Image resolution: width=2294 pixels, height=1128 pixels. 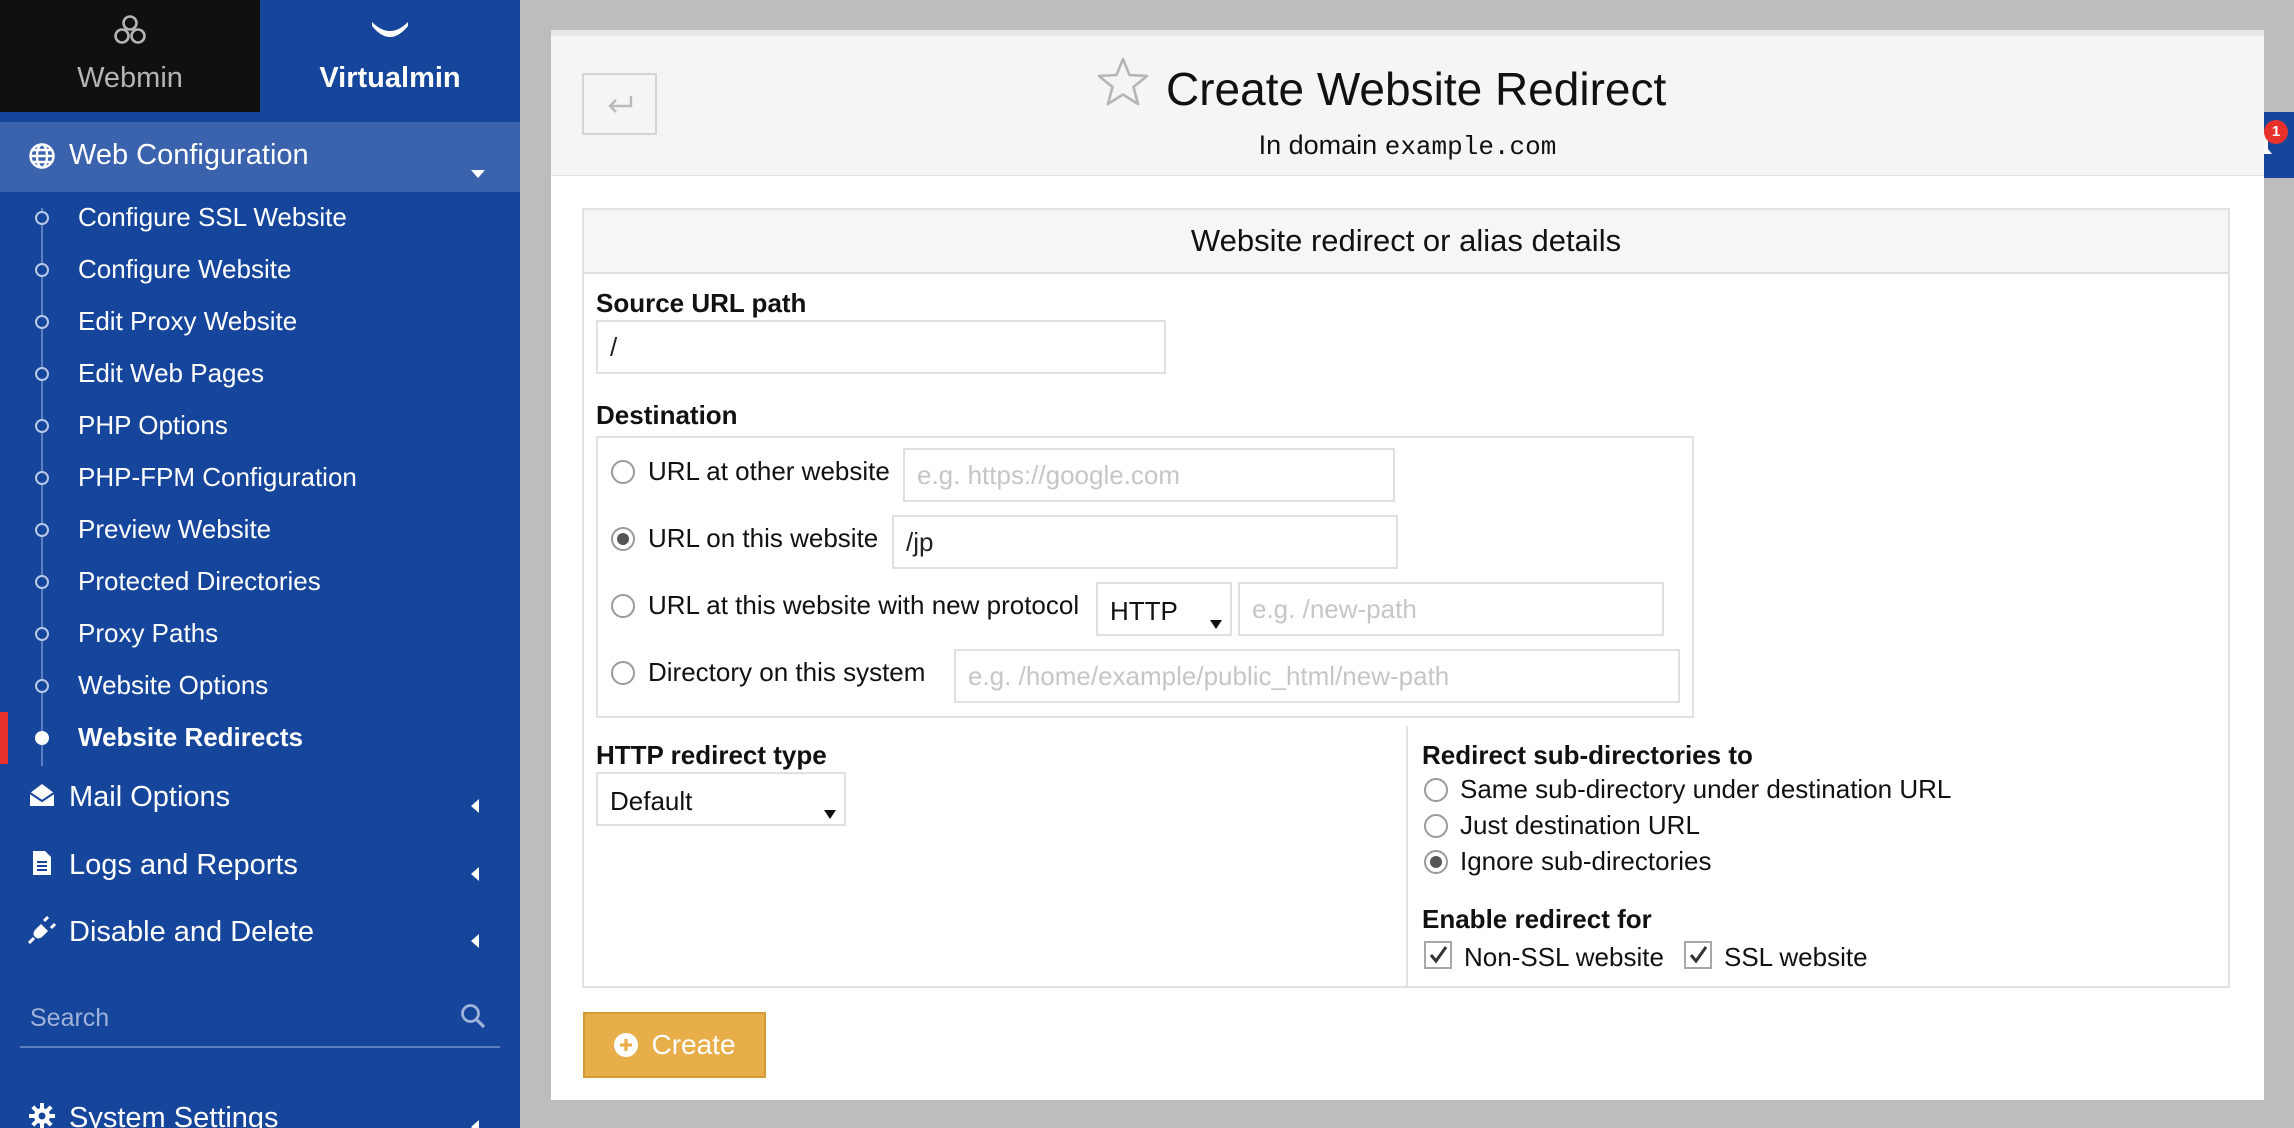 I want to click on gear-icon, so click(x=42, y=1115).